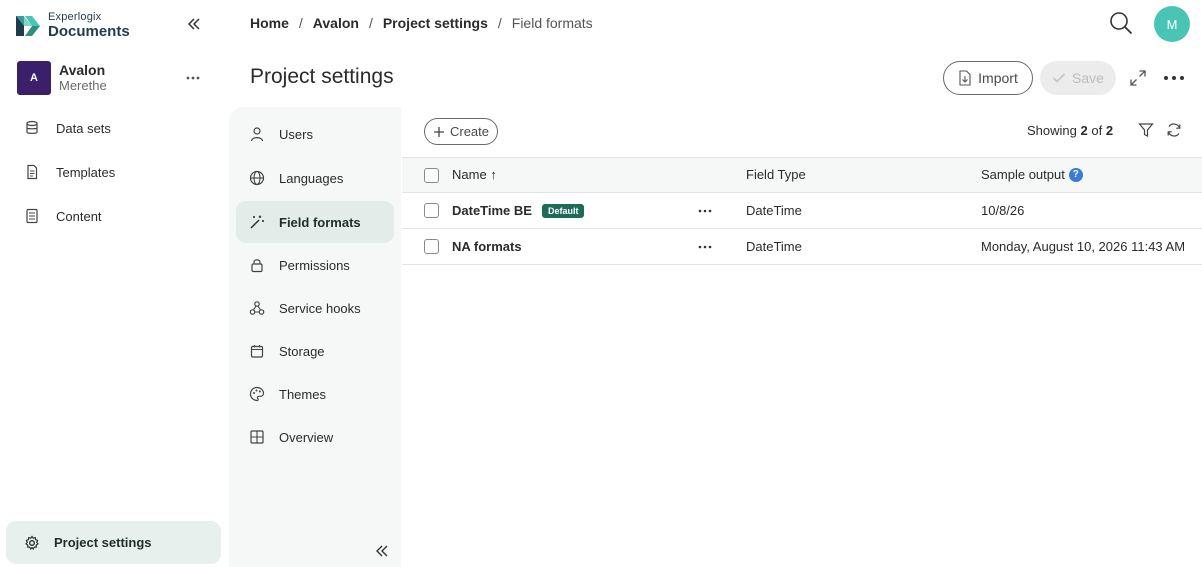 This screenshot has height=567, width=1202. I want to click on breadcrumb-home: Home, so click(269, 23).